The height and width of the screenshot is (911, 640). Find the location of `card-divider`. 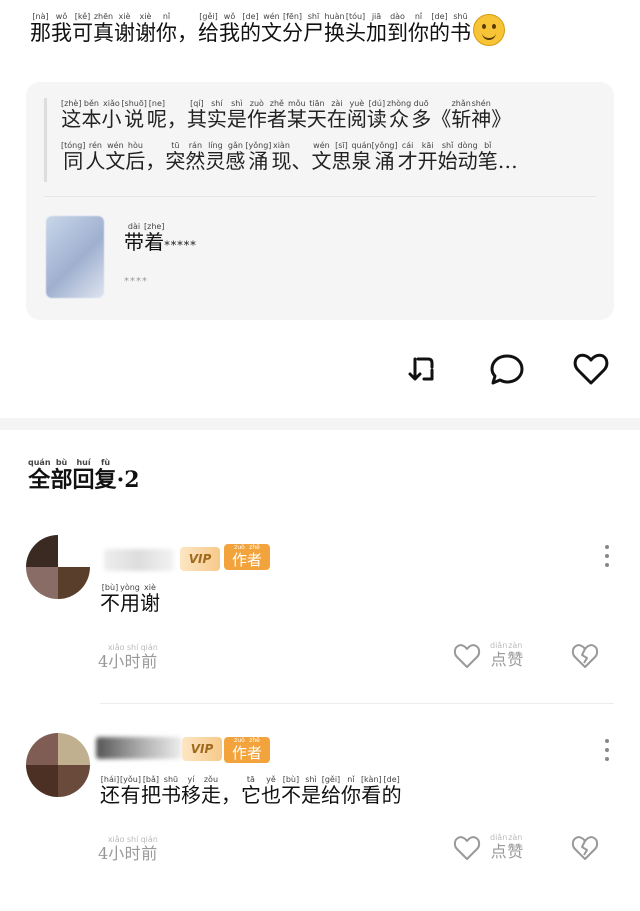

card-divider is located at coordinates (320, 196).